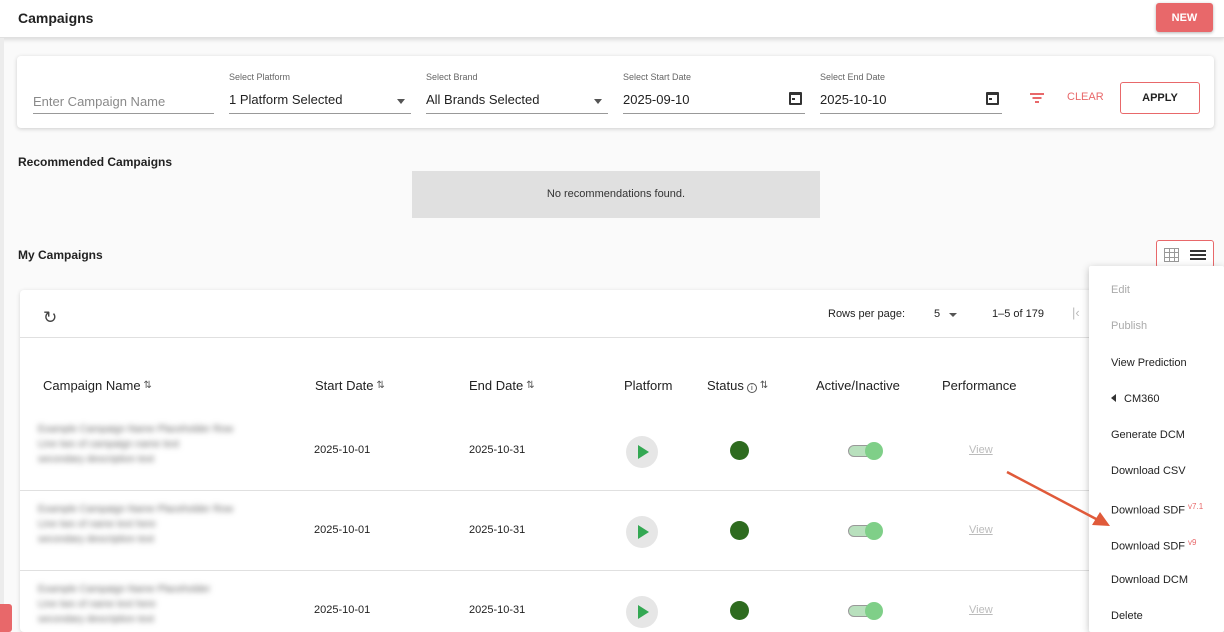  What do you see at coordinates (260, 77) in the screenshot?
I see `platform-label: Select Platform` at bounding box center [260, 77].